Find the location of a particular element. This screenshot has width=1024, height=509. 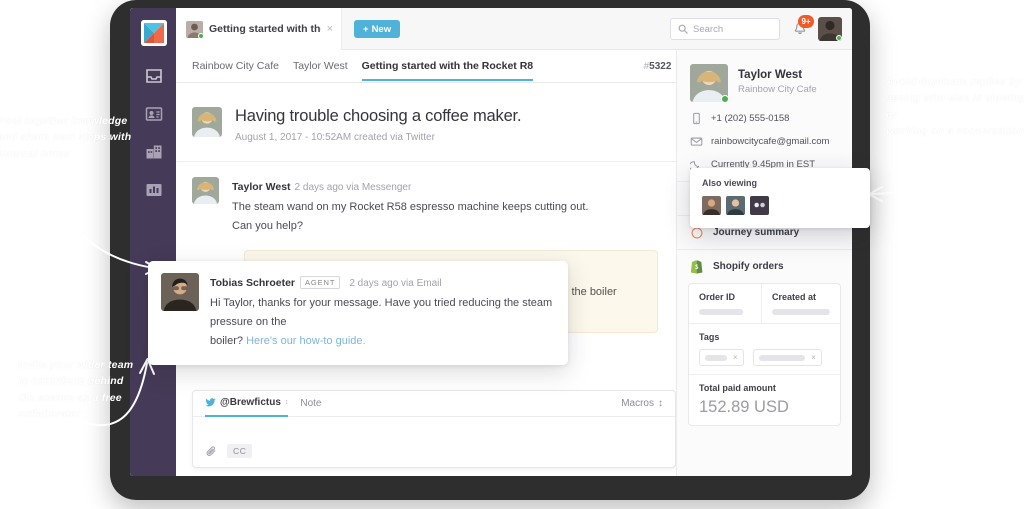

new-button: + New is located at coordinates (377, 29).